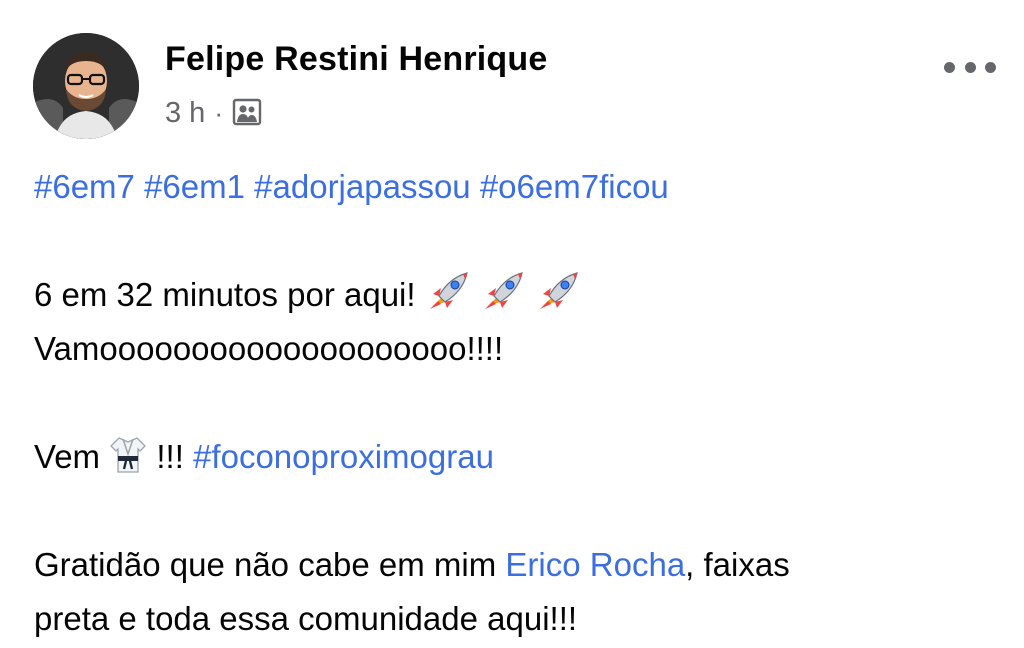 This screenshot has width=1024, height=648. Describe the element at coordinates (67, 456) in the screenshot. I see `text-segment: Vem` at that location.